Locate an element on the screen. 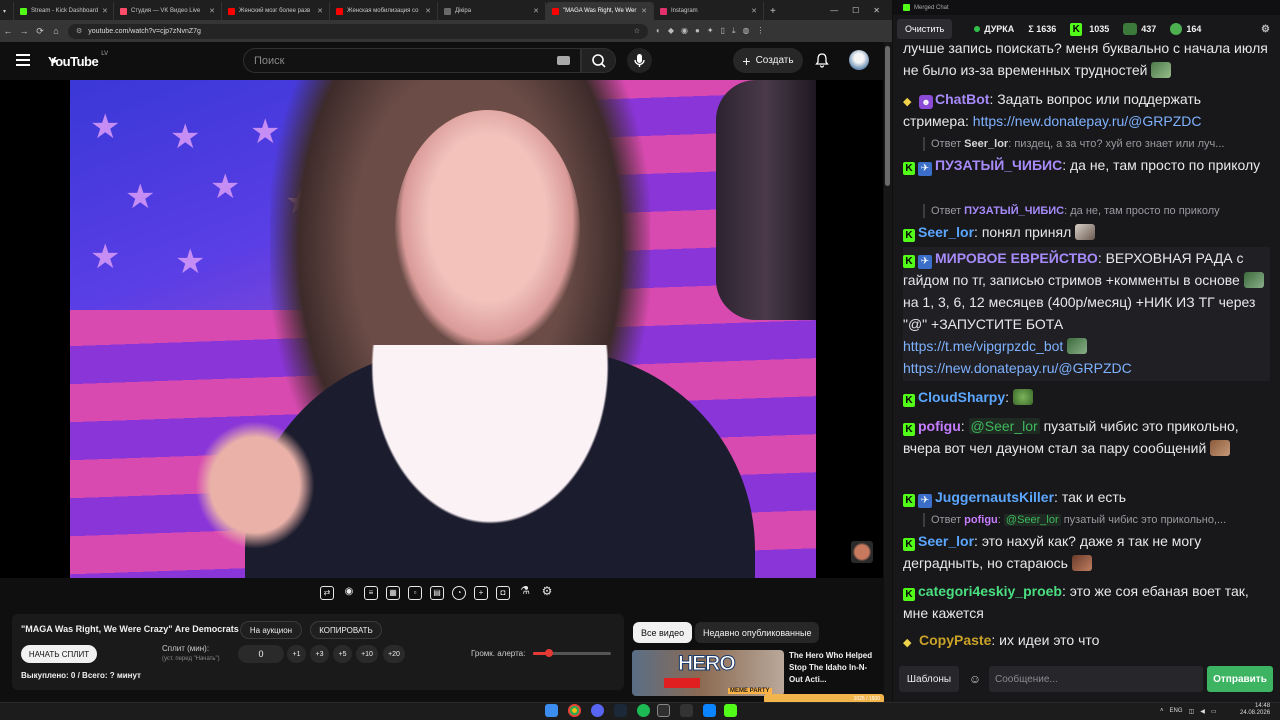 The height and width of the screenshot is (720, 1280). create-button: + Создать is located at coordinates (768, 60).